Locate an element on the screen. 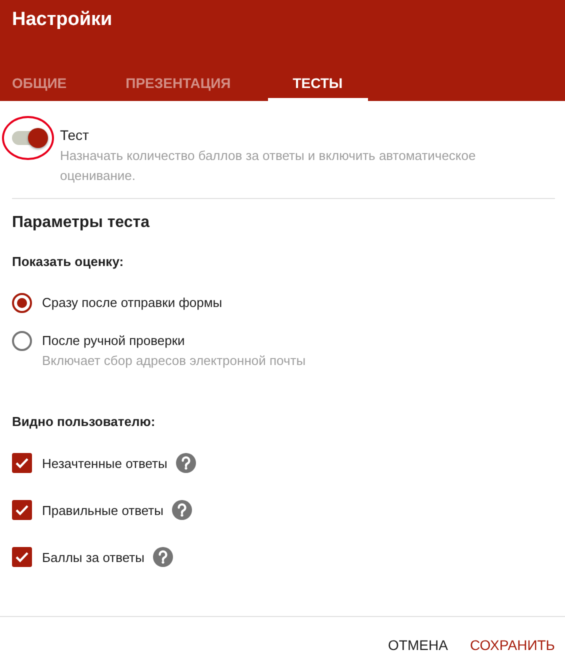  toggle-label: Тест is located at coordinates (74, 135).